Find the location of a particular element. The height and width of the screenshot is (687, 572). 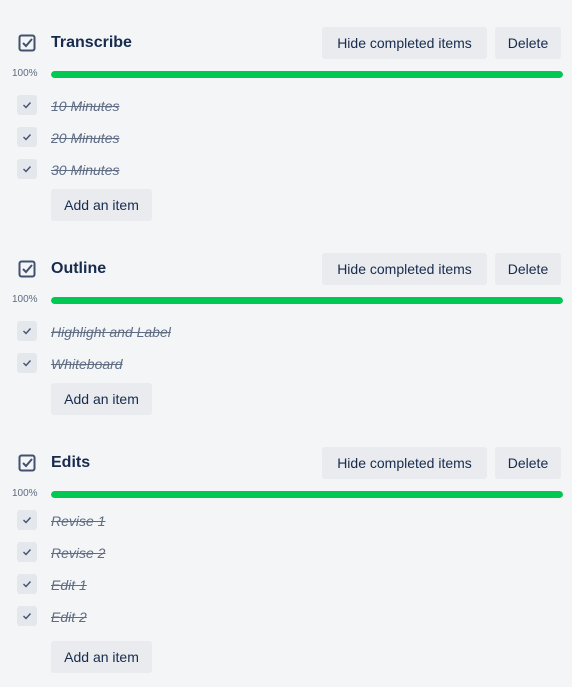

checklist-item: Highlight and Label is located at coordinates (286, 332).